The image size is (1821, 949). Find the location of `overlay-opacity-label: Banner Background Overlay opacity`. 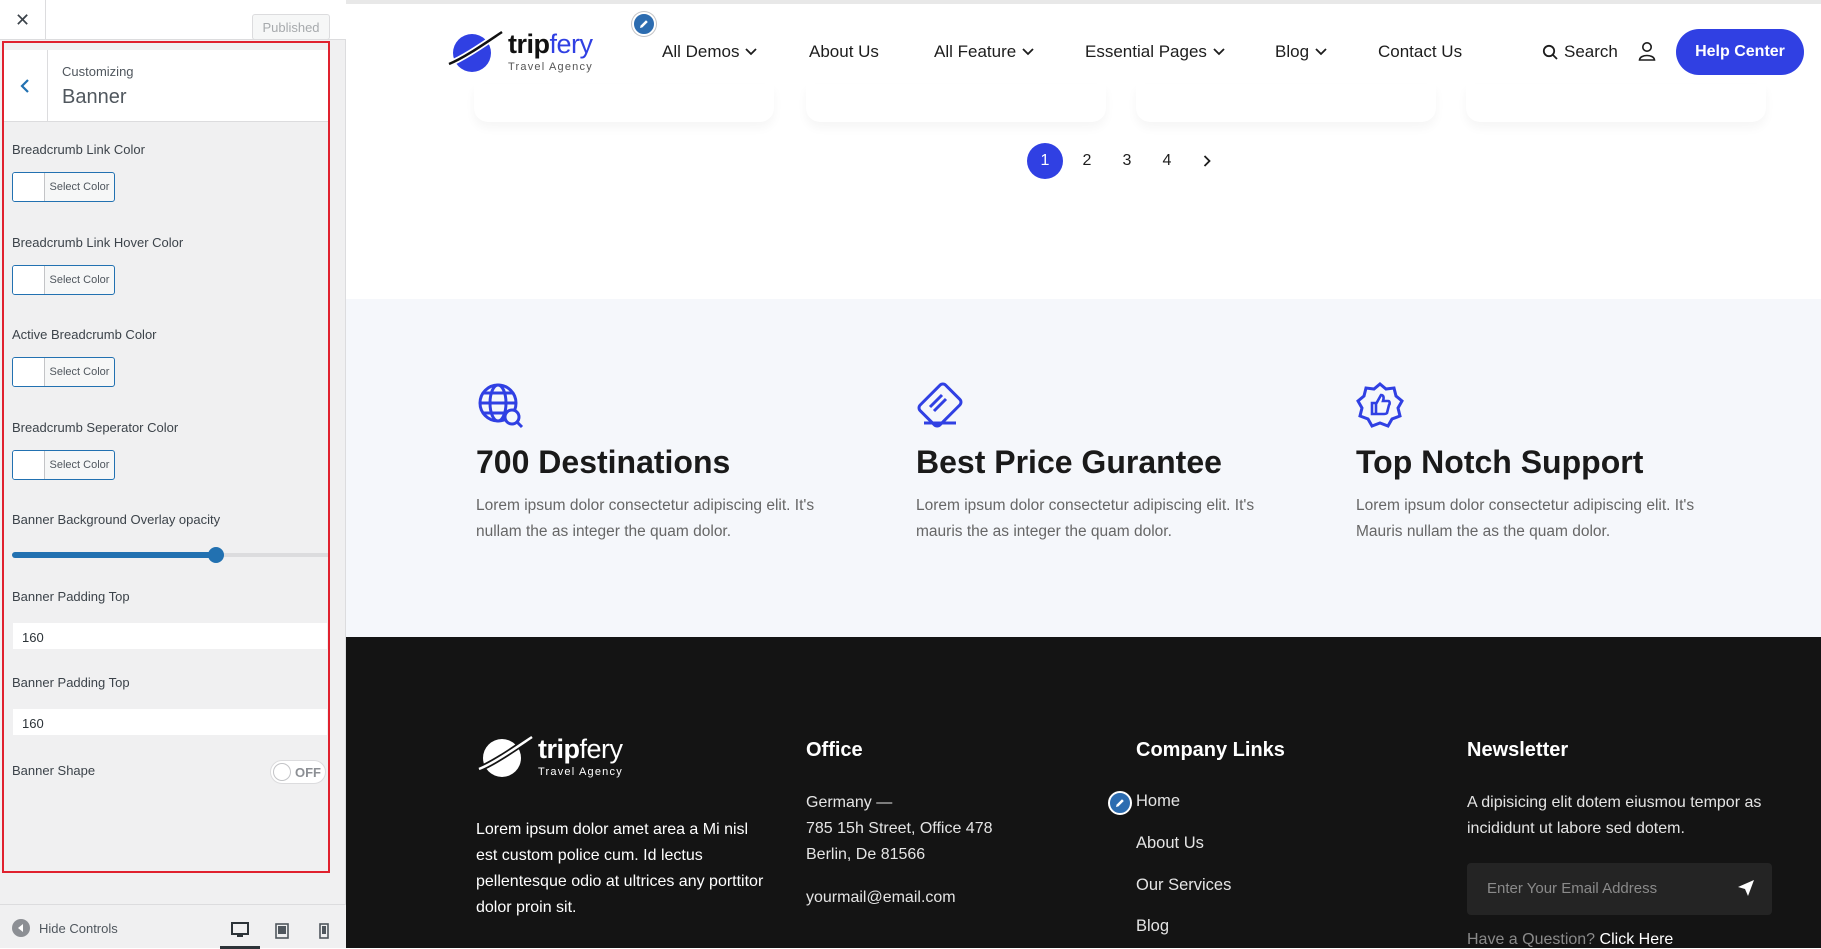

overlay-opacity-label: Banner Background Overlay opacity is located at coordinates (116, 519).